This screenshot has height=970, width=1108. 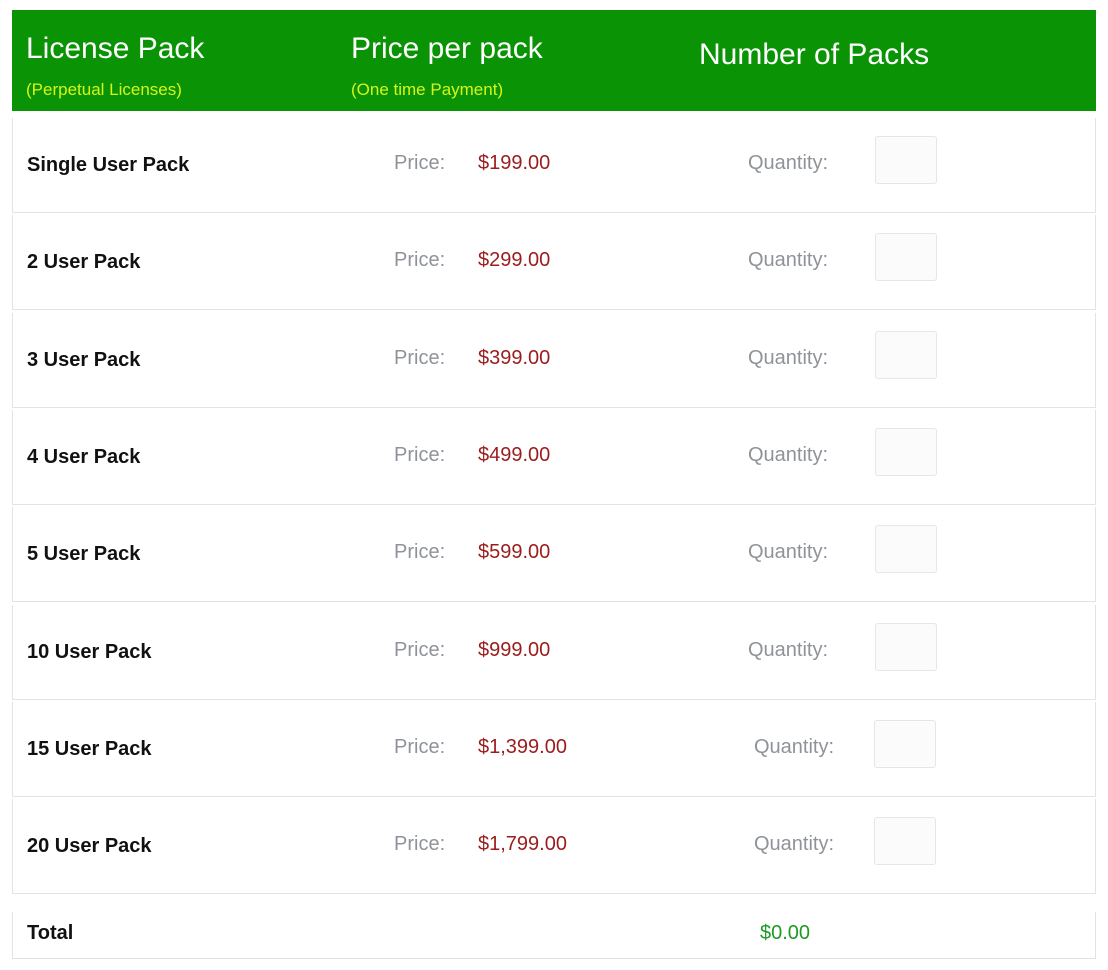 I want to click on license-row: 2 User Pack Price: $299.00 Quantity:, so click(x=554, y=263).